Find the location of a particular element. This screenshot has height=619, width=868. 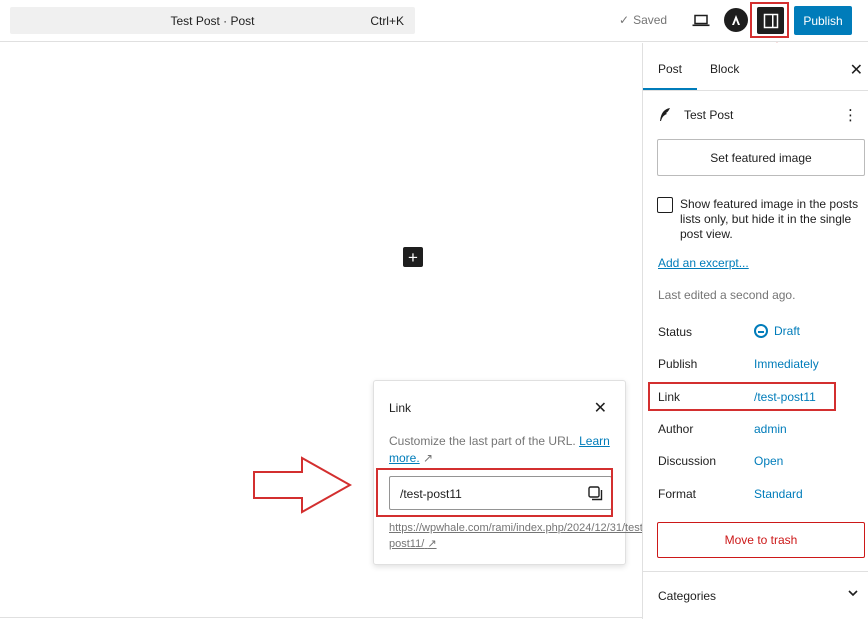

format-label: Format is located at coordinates (677, 494).